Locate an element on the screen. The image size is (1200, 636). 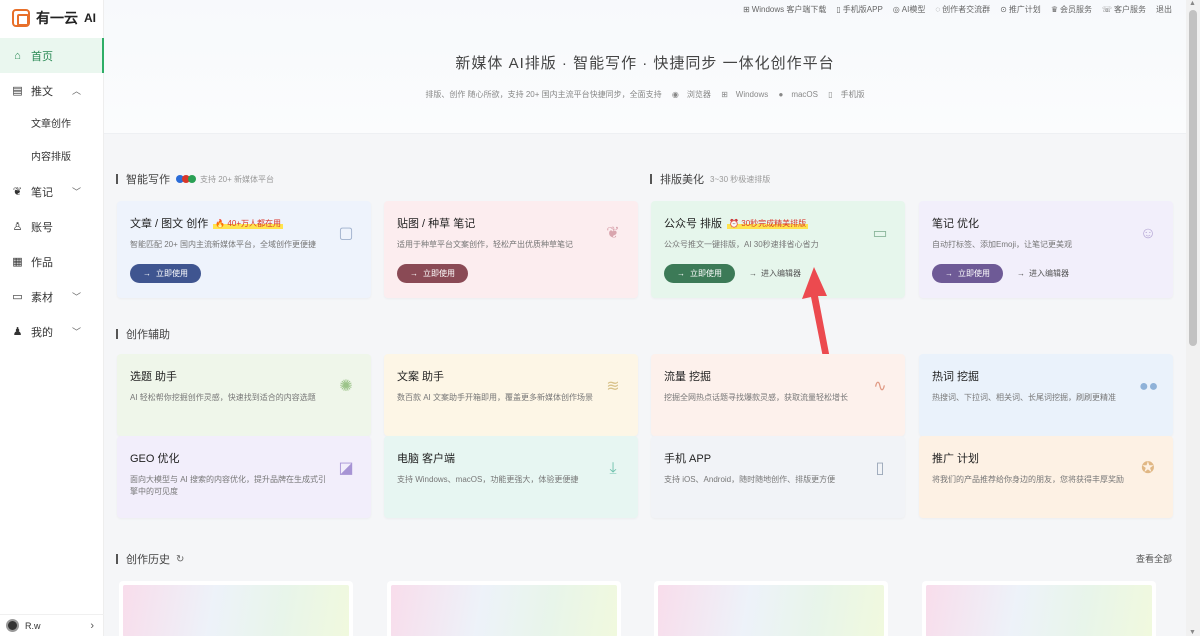
sidebar-item-label: 素材 is located at coordinates (42, 297).